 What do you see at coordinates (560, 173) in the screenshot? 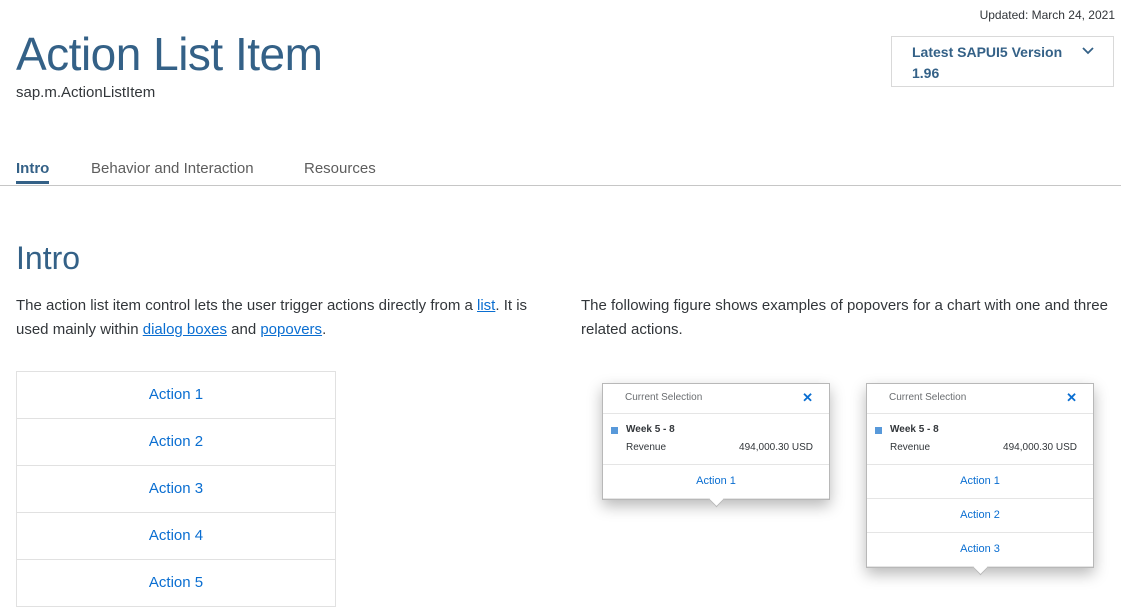
I see `tab-bar: Intro Behavior and Interaction Resources` at bounding box center [560, 173].